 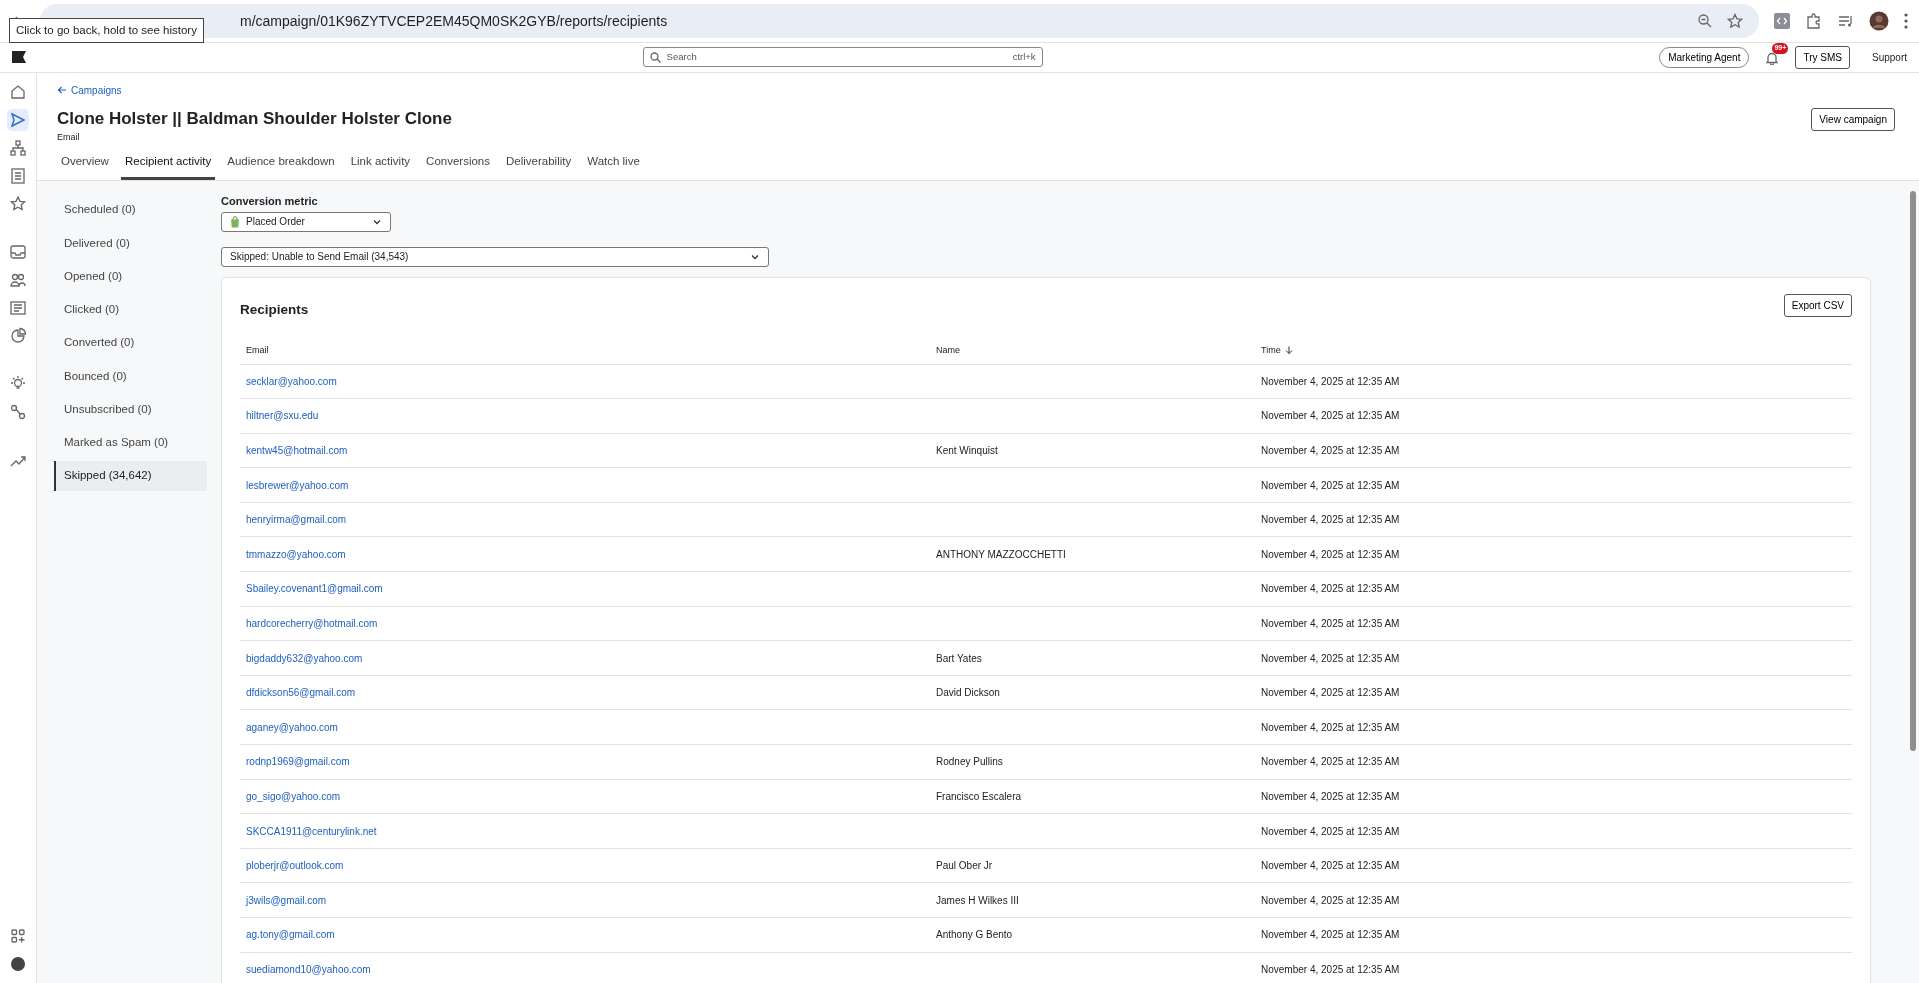 I want to click on card-title: Recipients, so click(x=274, y=309).